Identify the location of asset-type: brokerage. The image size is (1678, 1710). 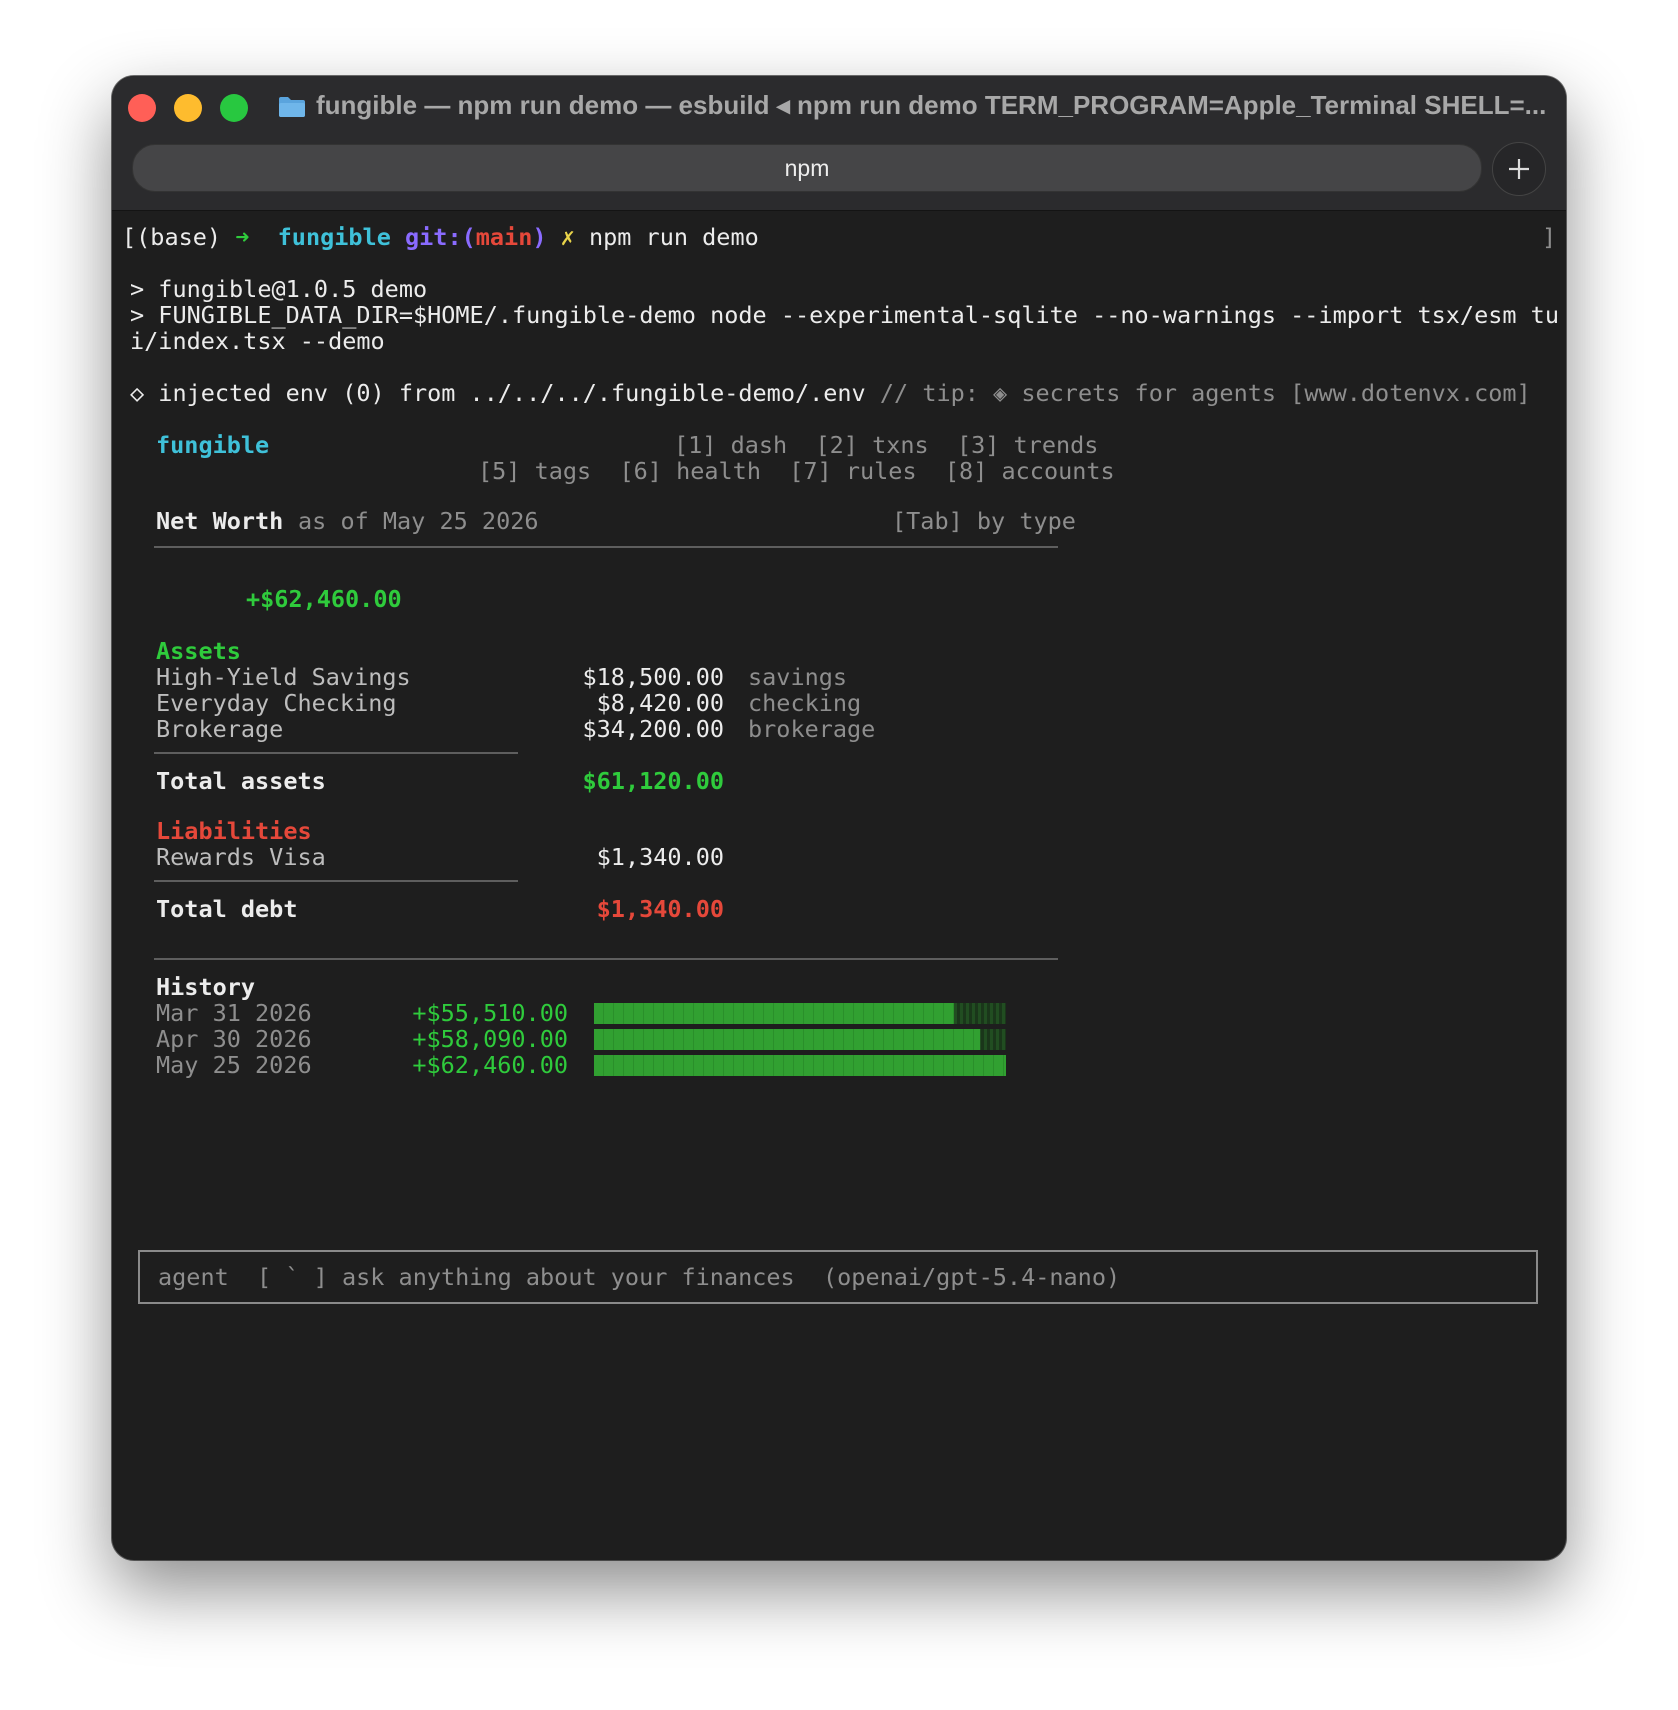
(812, 729).